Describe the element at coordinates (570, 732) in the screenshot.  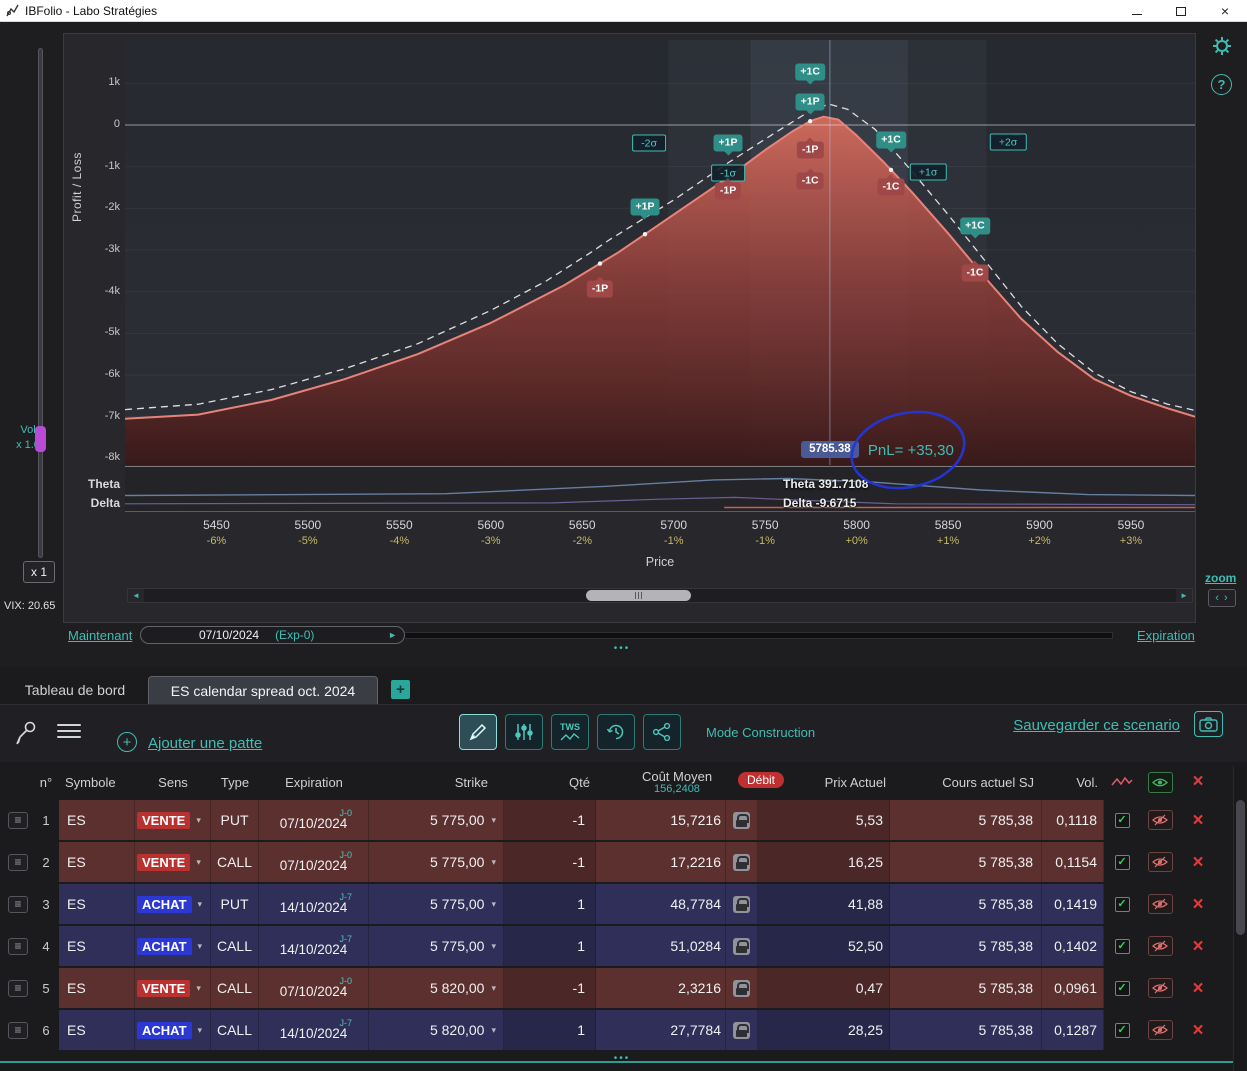
I see `tws-tool-button: TWS` at that location.